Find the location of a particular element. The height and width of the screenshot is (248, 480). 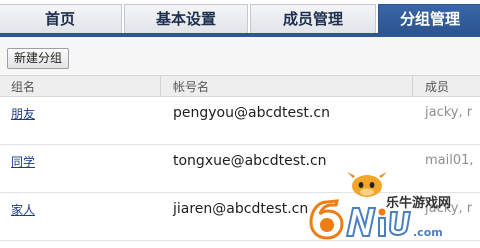

tab-member-management: 成员管理 is located at coordinates (313, 18).